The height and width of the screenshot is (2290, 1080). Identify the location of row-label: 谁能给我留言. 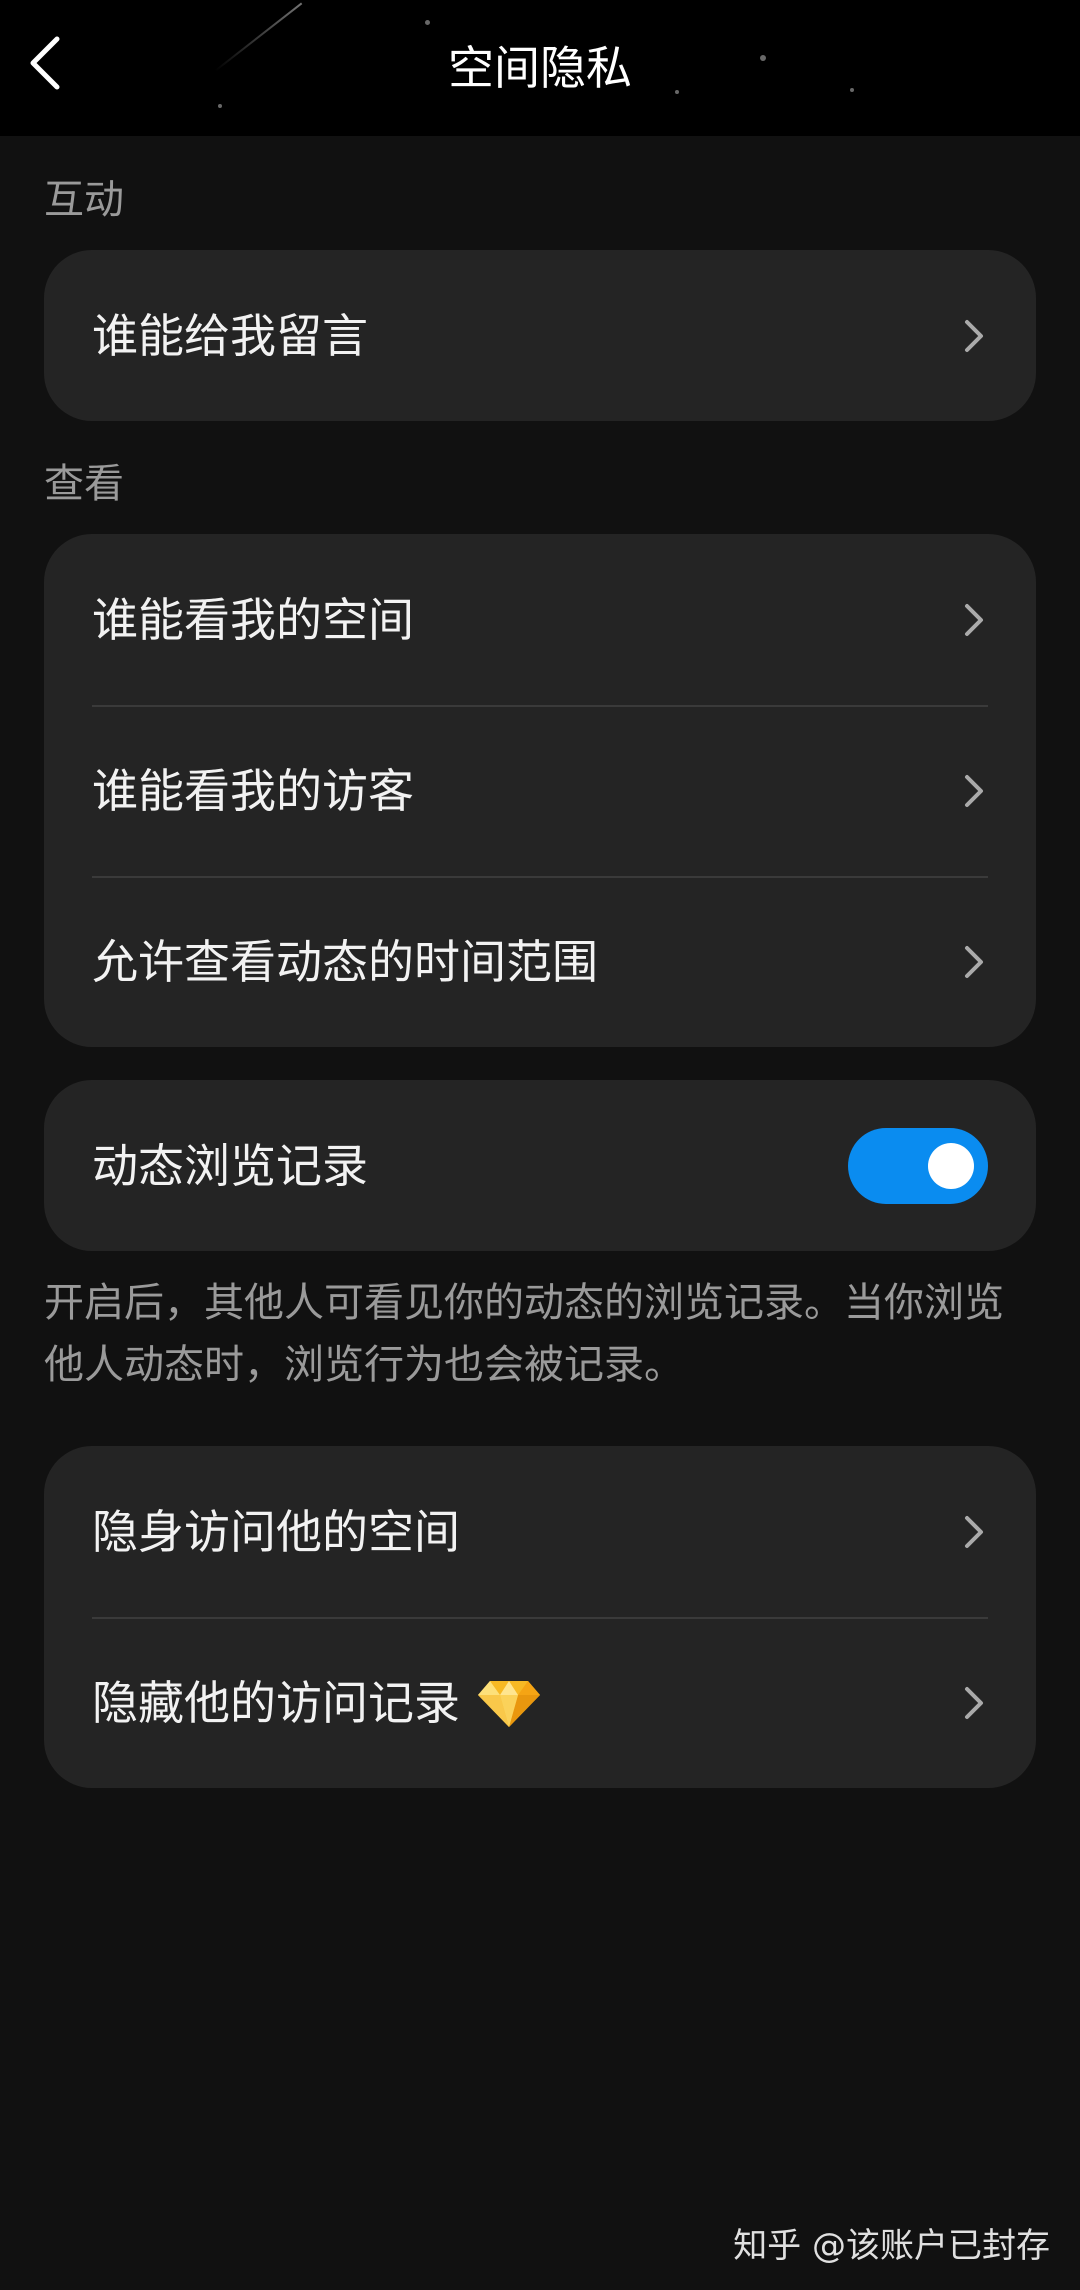
(230, 335).